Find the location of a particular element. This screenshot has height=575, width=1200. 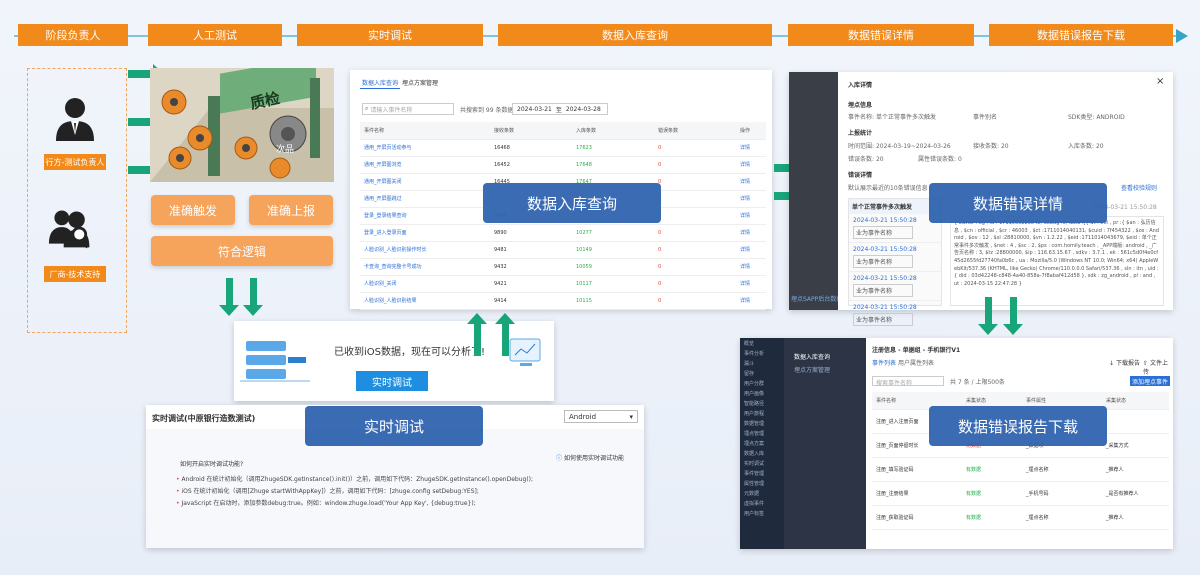

report-sidebar-item: 事件管理 is located at coordinates (762, 473).